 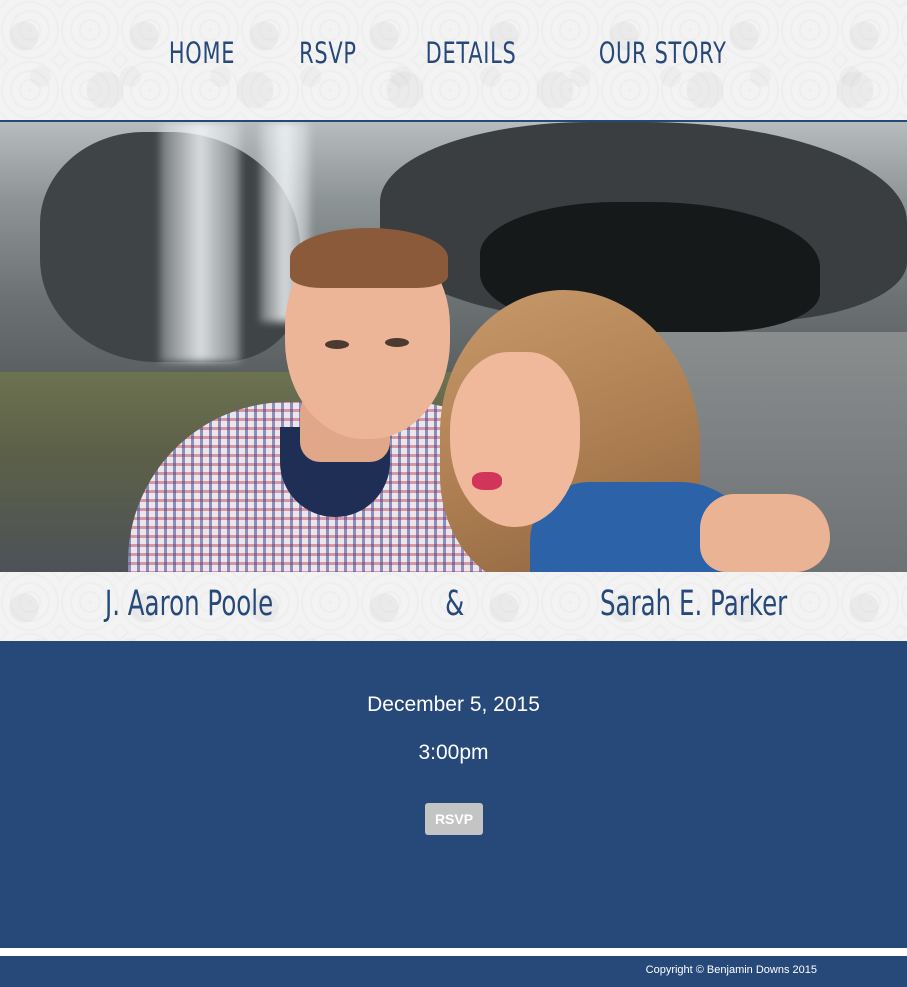 What do you see at coordinates (453, 971) in the screenshot?
I see `footer: Copyright © Benjamin Downs 2015` at bounding box center [453, 971].